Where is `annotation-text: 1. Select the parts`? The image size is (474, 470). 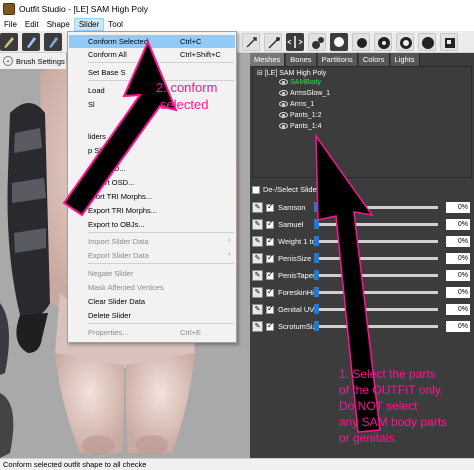
annotation-text: 1. Select the parts is located at coordinates (387, 374).